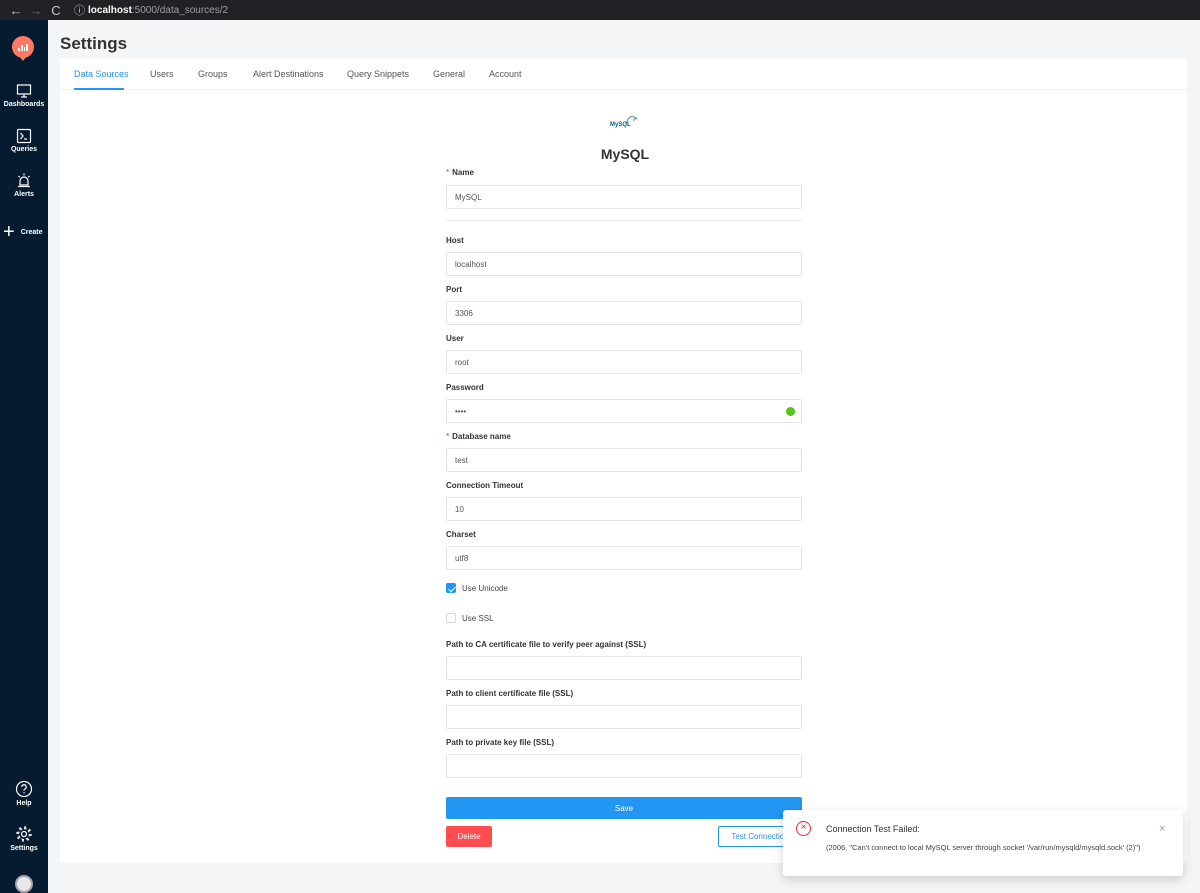 Image resolution: width=1200 pixels, height=893 pixels. I want to click on monitor-icon, so click(24, 91).